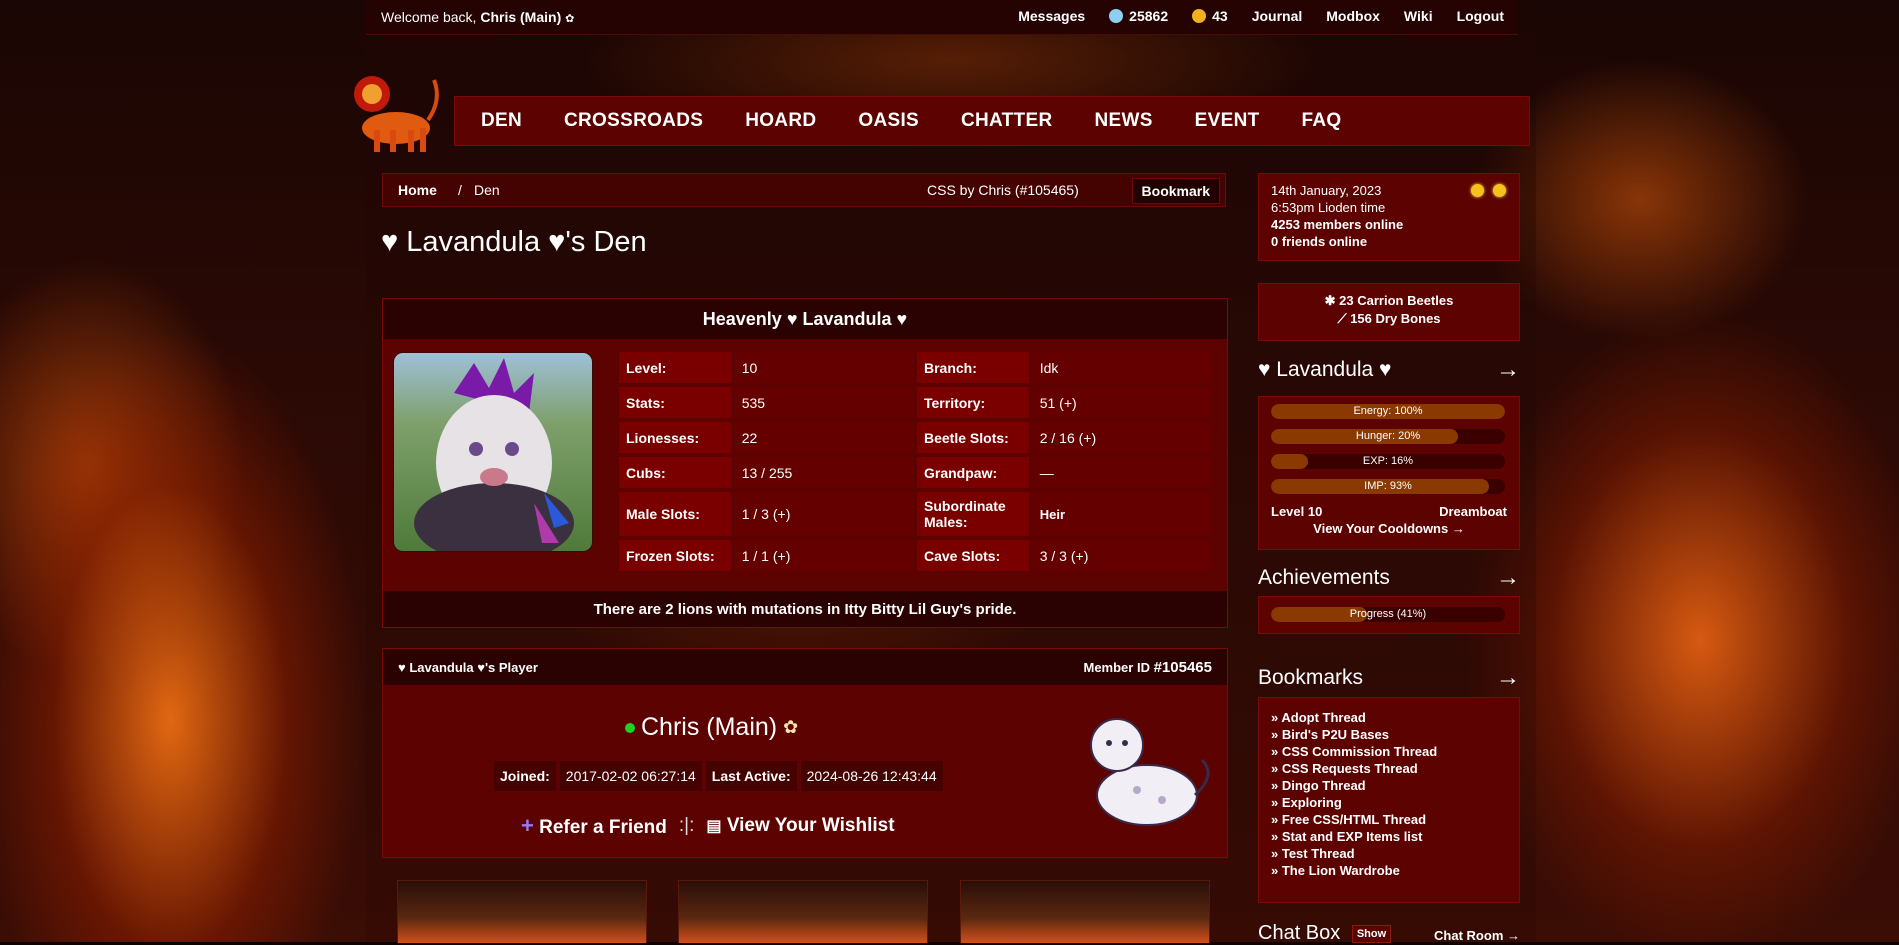 This screenshot has height=945, width=1899. What do you see at coordinates (1330, 300) in the screenshot?
I see `beetle-icon: ✱` at bounding box center [1330, 300].